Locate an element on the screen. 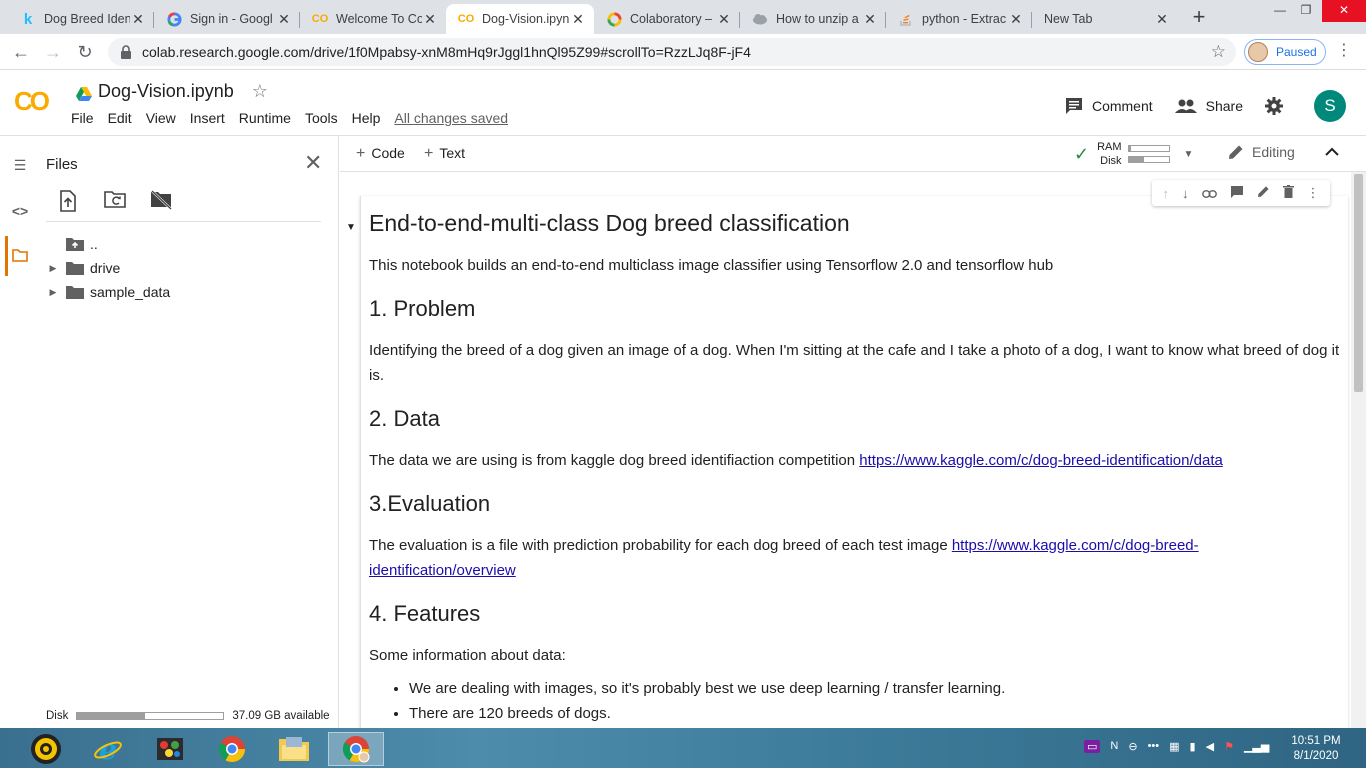 The height and width of the screenshot is (768, 1366). browser-tab: python - Extrac ✕ is located at coordinates (959, 19).